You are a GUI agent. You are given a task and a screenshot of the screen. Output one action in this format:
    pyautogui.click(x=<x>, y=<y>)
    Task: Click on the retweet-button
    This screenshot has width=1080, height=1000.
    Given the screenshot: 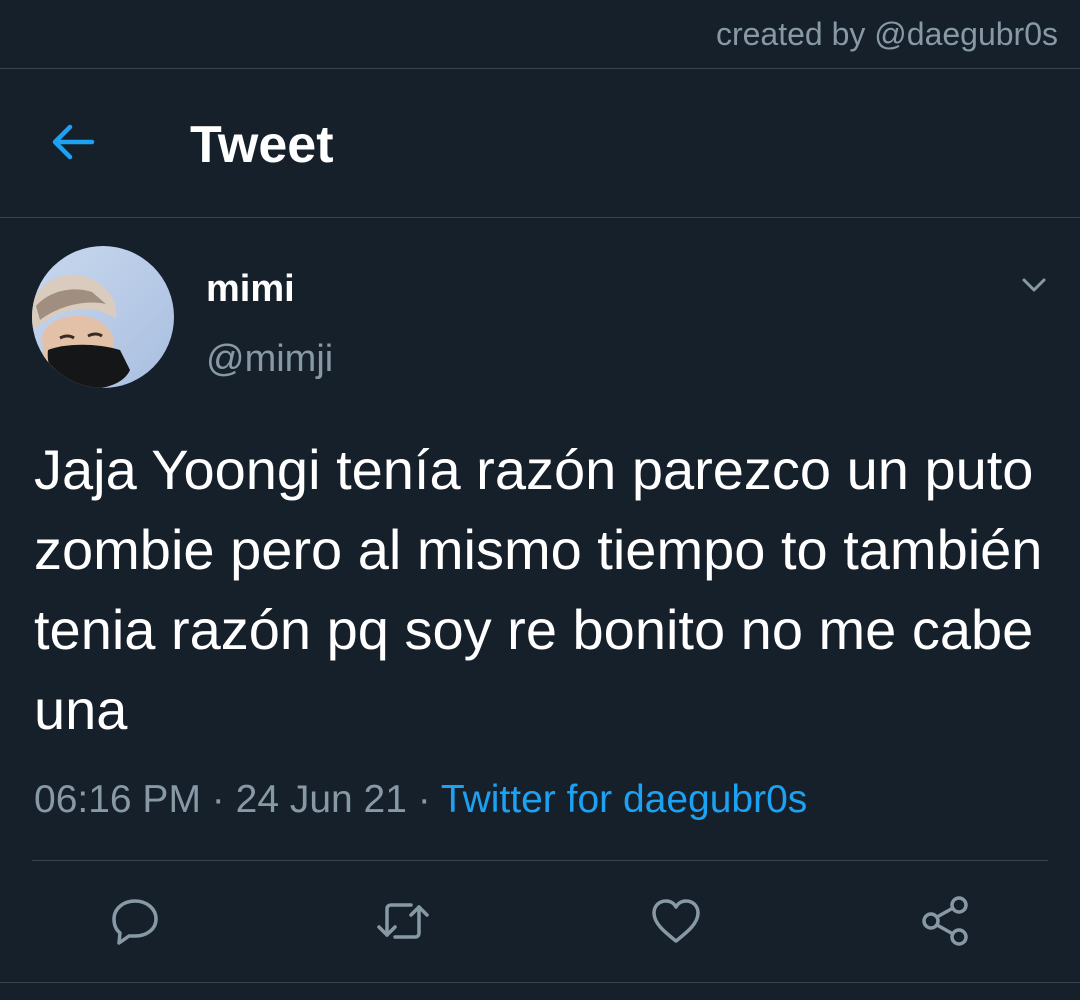 What is the action you would take?
    pyautogui.click(x=403, y=921)
    